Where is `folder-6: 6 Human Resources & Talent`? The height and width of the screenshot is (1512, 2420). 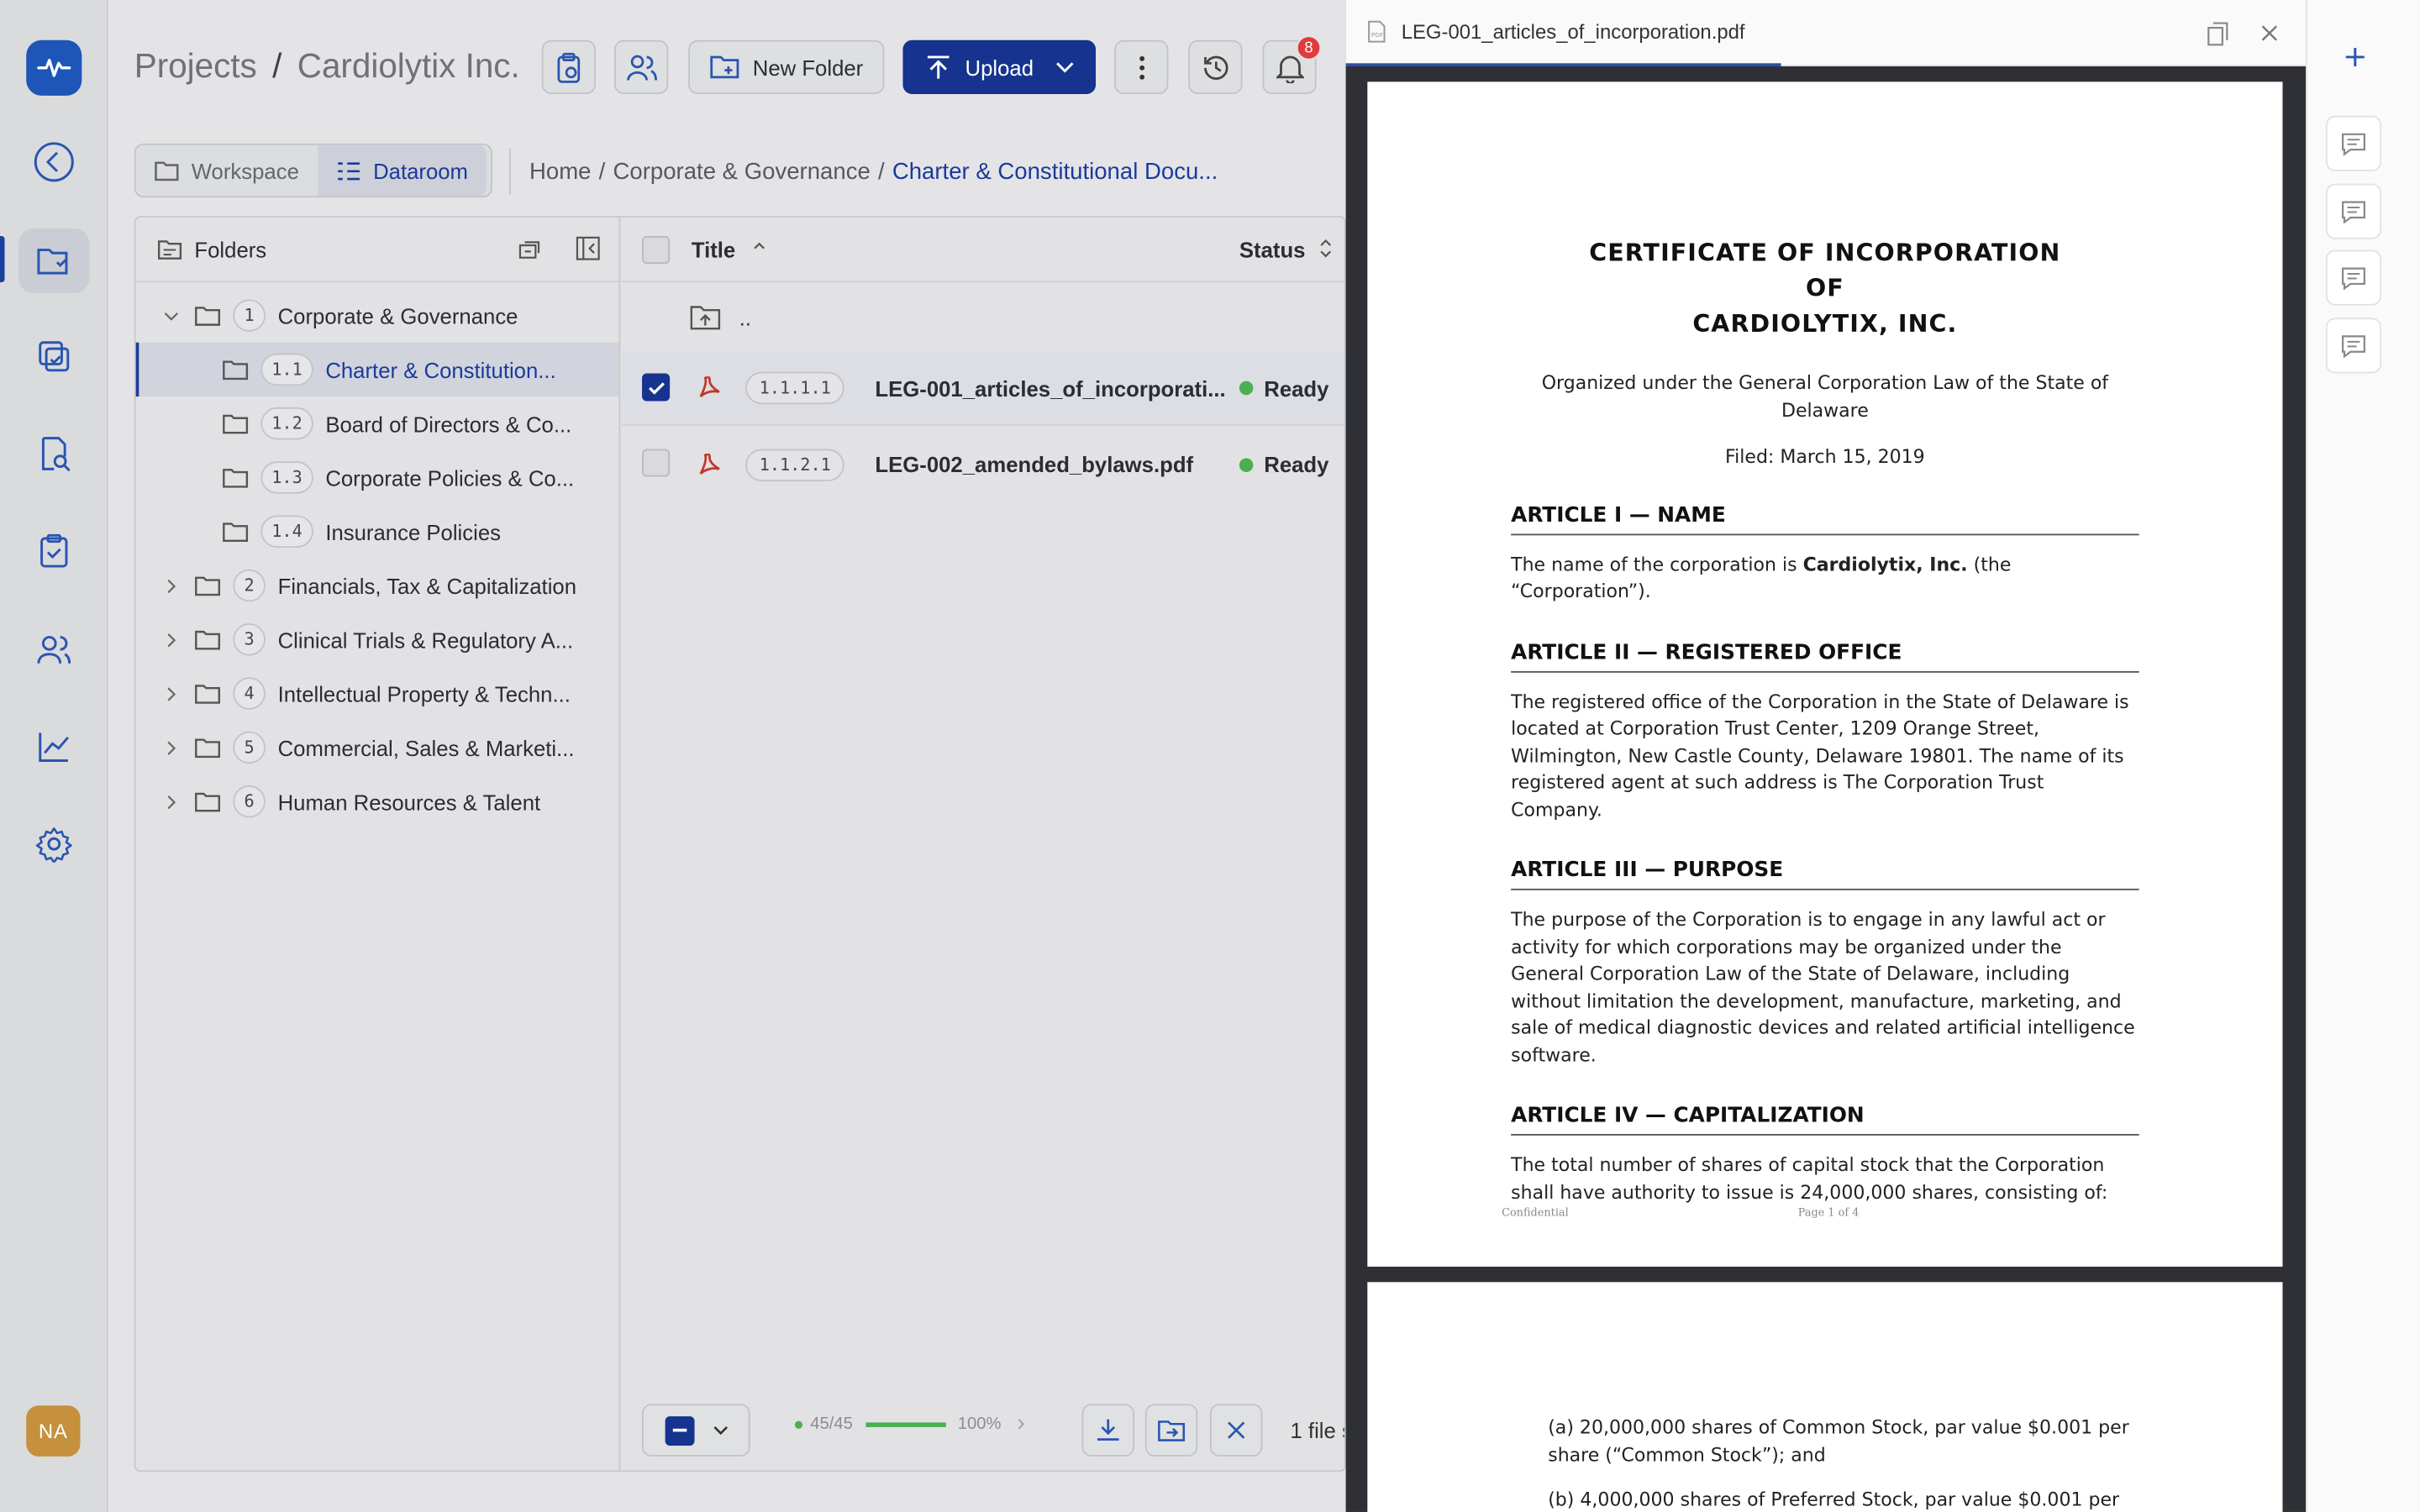 folder-6: 6 Human Resources & Talent is located at coordinates (377, 801).